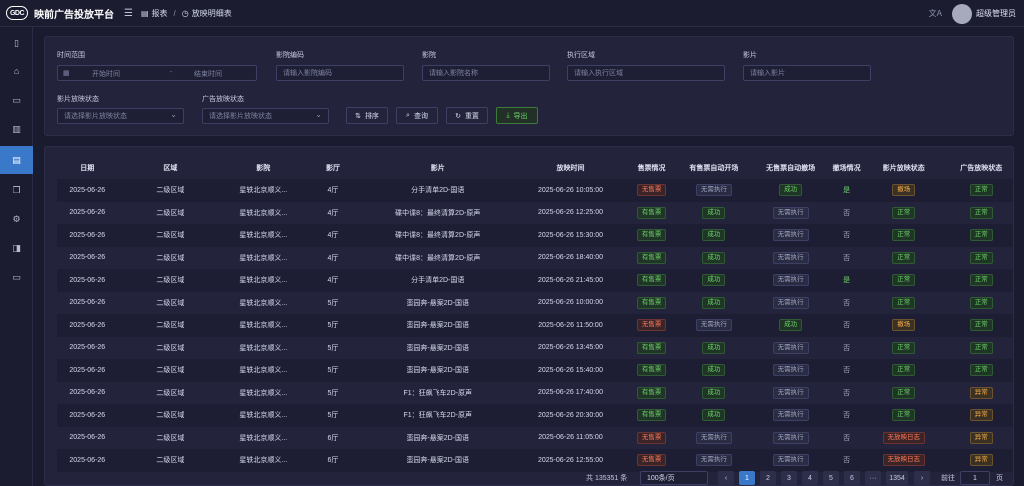 This screenshot has height=486, width=1024. I want to click on cinema-input: 请输入影院名称, so click(486, 73).